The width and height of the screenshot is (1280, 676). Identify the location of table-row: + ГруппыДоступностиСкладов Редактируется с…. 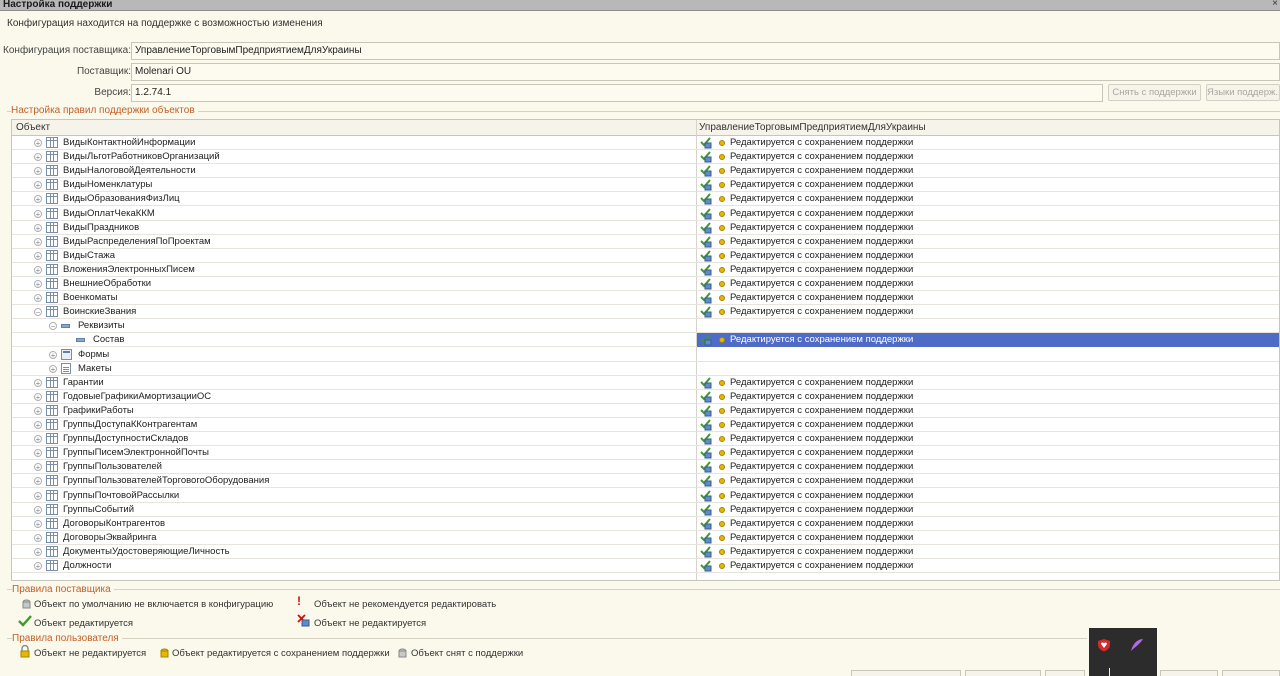
(645, 439).